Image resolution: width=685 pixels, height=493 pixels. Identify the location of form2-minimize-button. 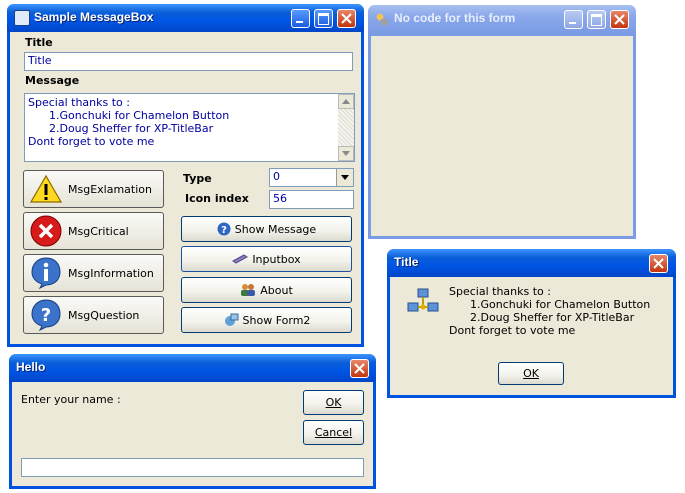
(573, 19).